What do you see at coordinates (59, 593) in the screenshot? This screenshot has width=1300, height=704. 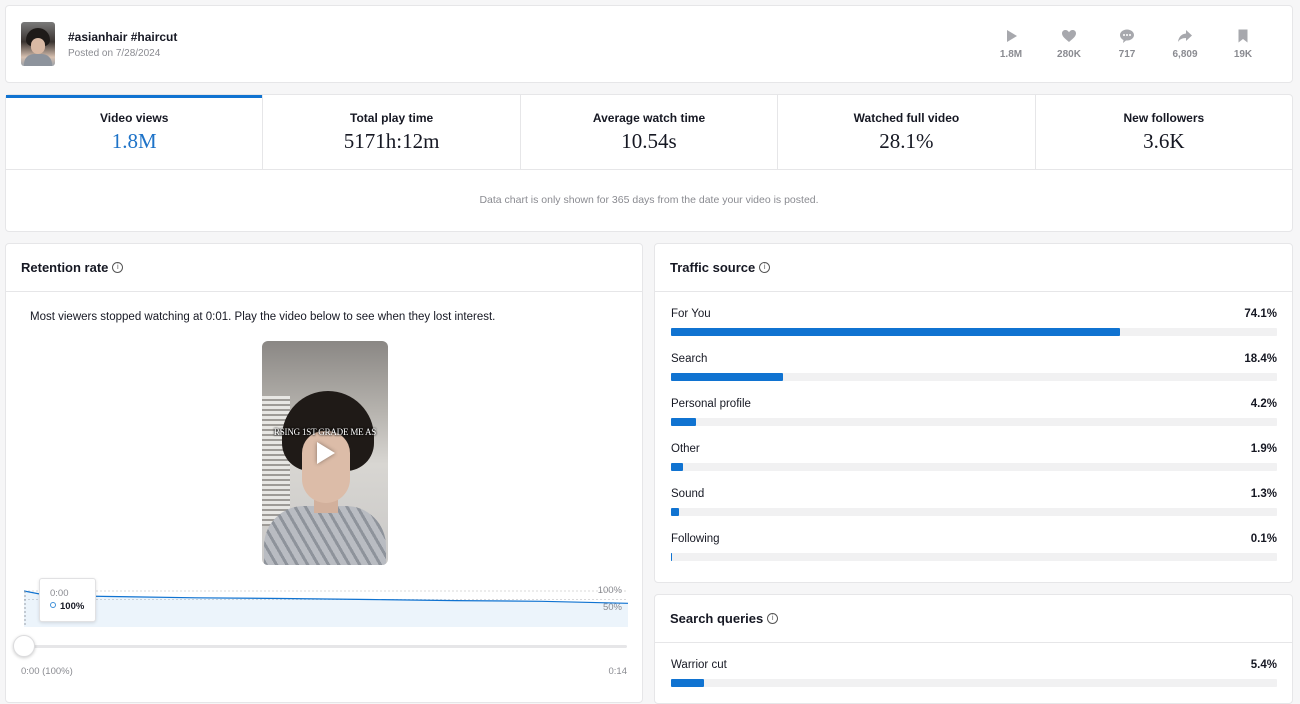 I see `tooltip-time: 0:00` at bounding box center [59, 593].